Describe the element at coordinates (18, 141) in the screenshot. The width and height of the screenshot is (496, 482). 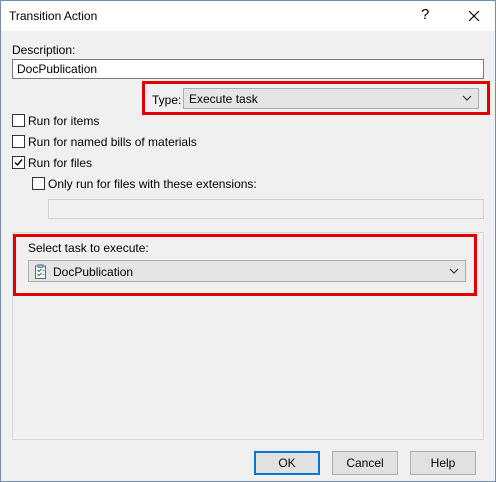
I see `run-for-boms-checkbox` at that location.